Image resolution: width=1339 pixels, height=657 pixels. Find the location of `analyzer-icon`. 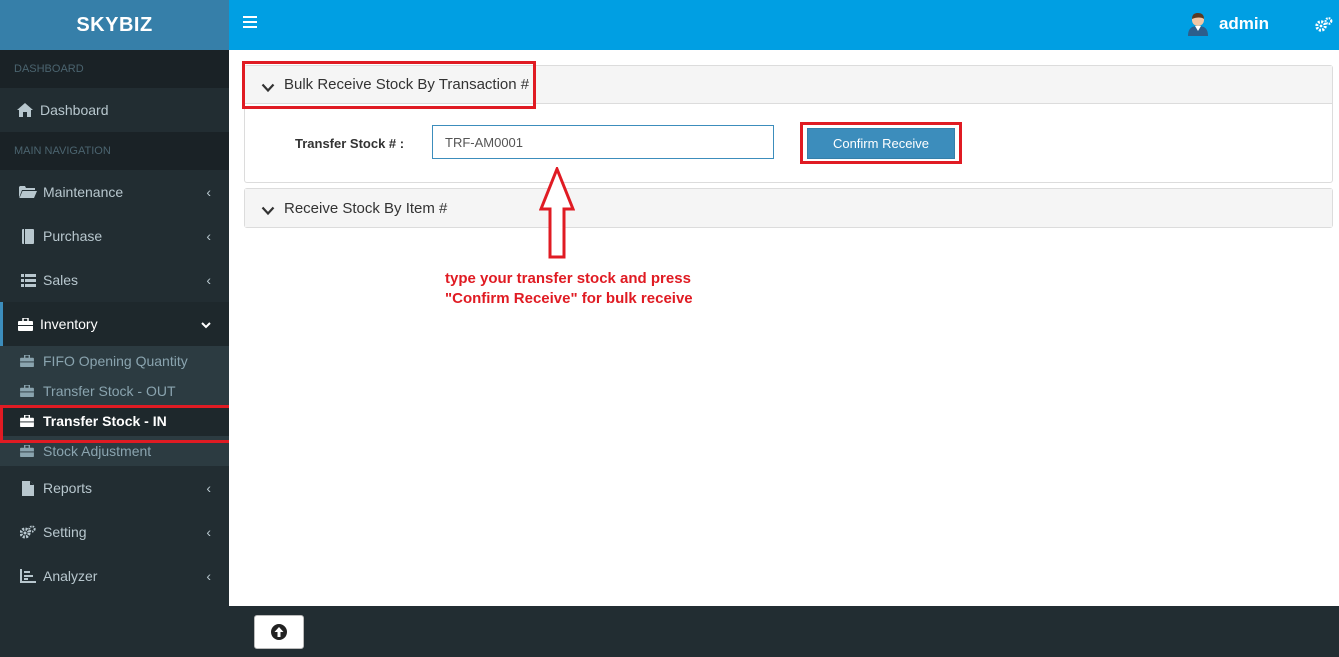

analyzer-icon is located at coordinates (28, 576).